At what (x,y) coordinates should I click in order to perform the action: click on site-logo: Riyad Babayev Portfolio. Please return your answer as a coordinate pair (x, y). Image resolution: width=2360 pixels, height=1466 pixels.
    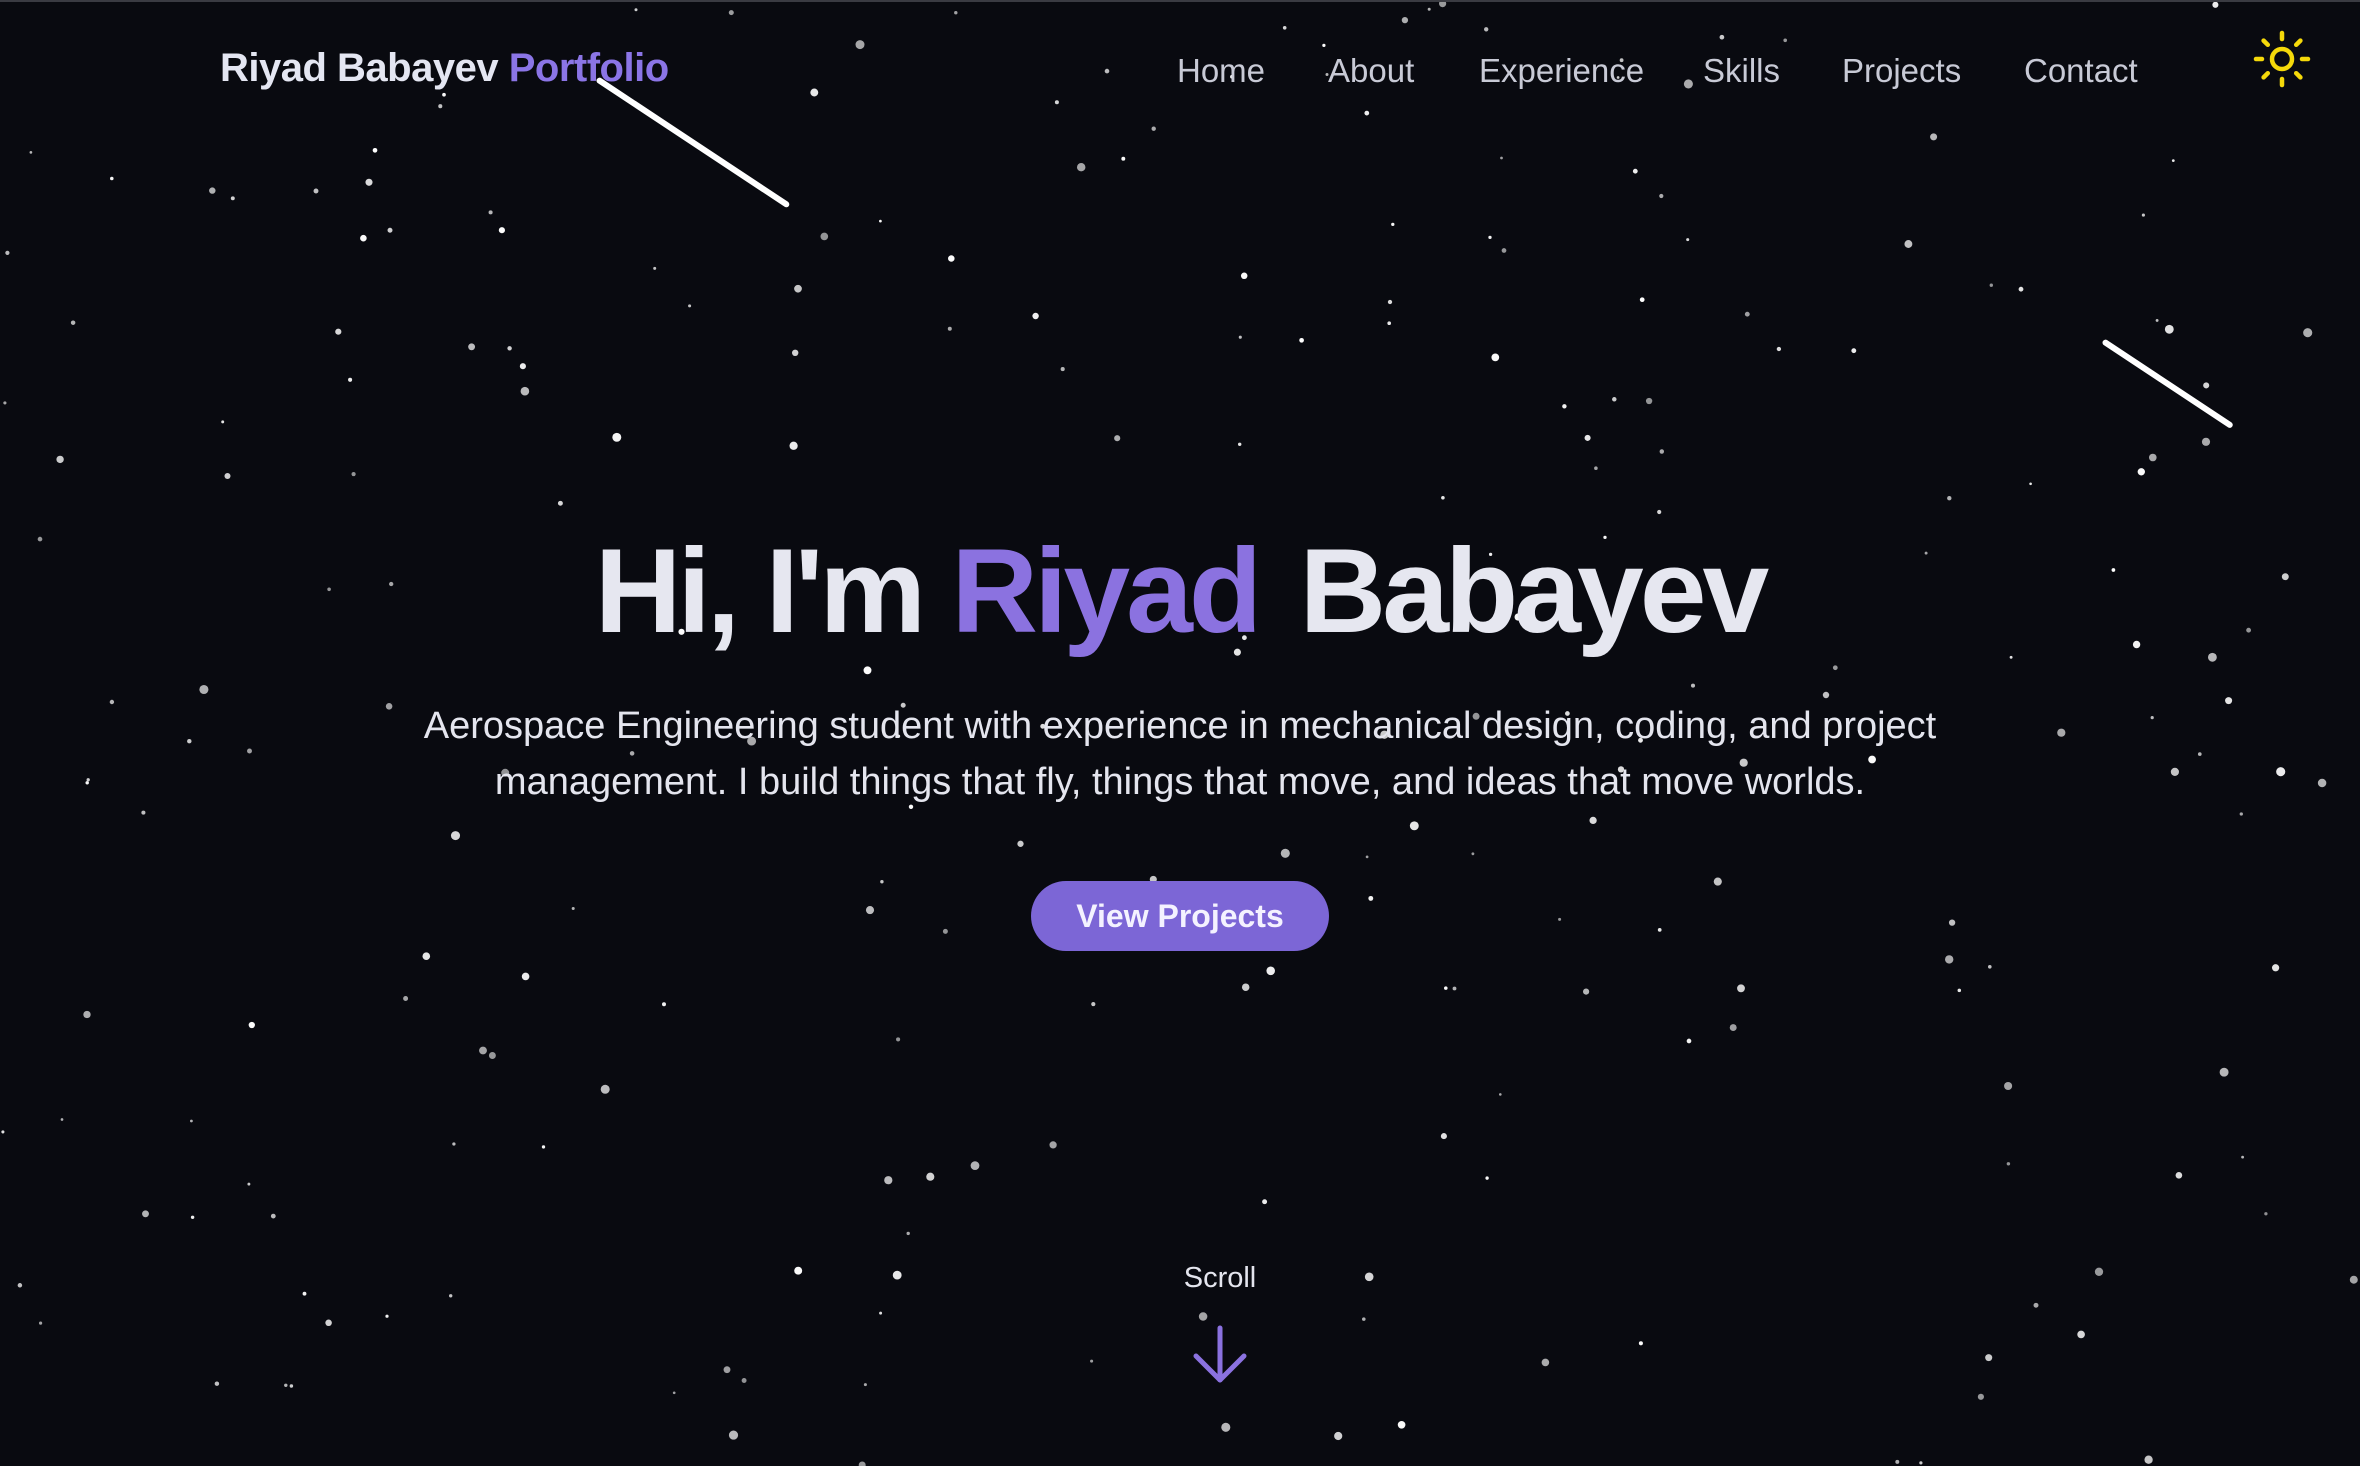
    Looking at the image, I should click on (444, 68).